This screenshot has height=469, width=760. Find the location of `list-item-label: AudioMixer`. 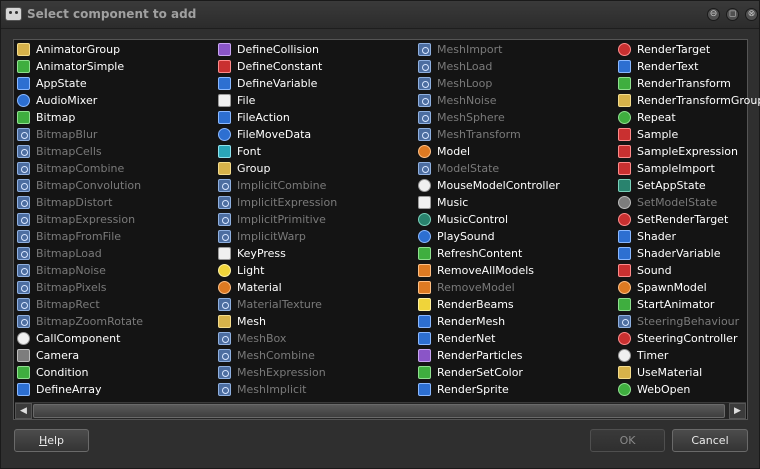

list-item-label: AudioMixer is located at coordinates (67, 100).